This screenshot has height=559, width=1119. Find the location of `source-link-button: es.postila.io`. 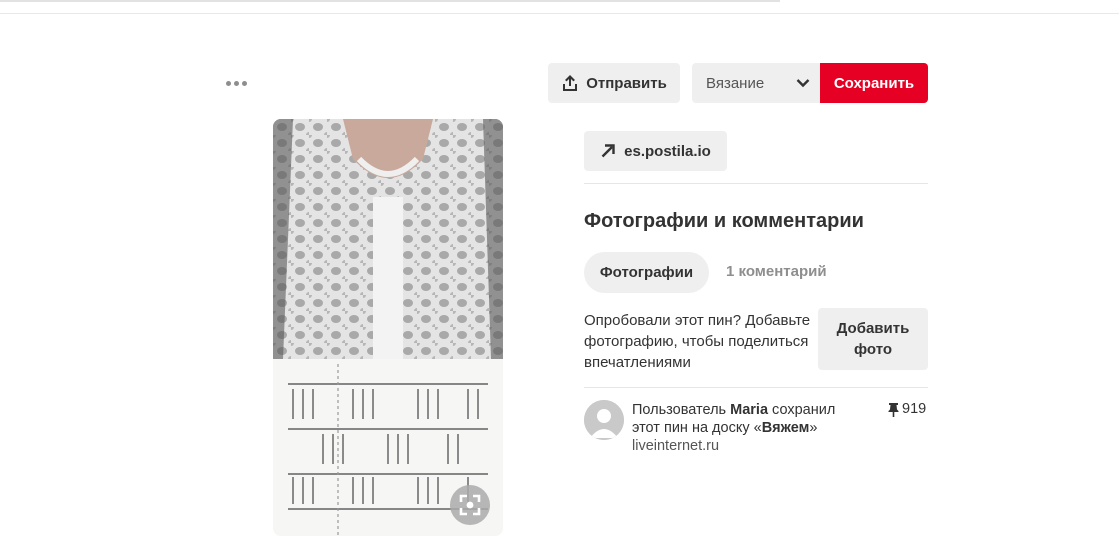

source-link-button: es.postila.io is located at coordinates (655, 151).